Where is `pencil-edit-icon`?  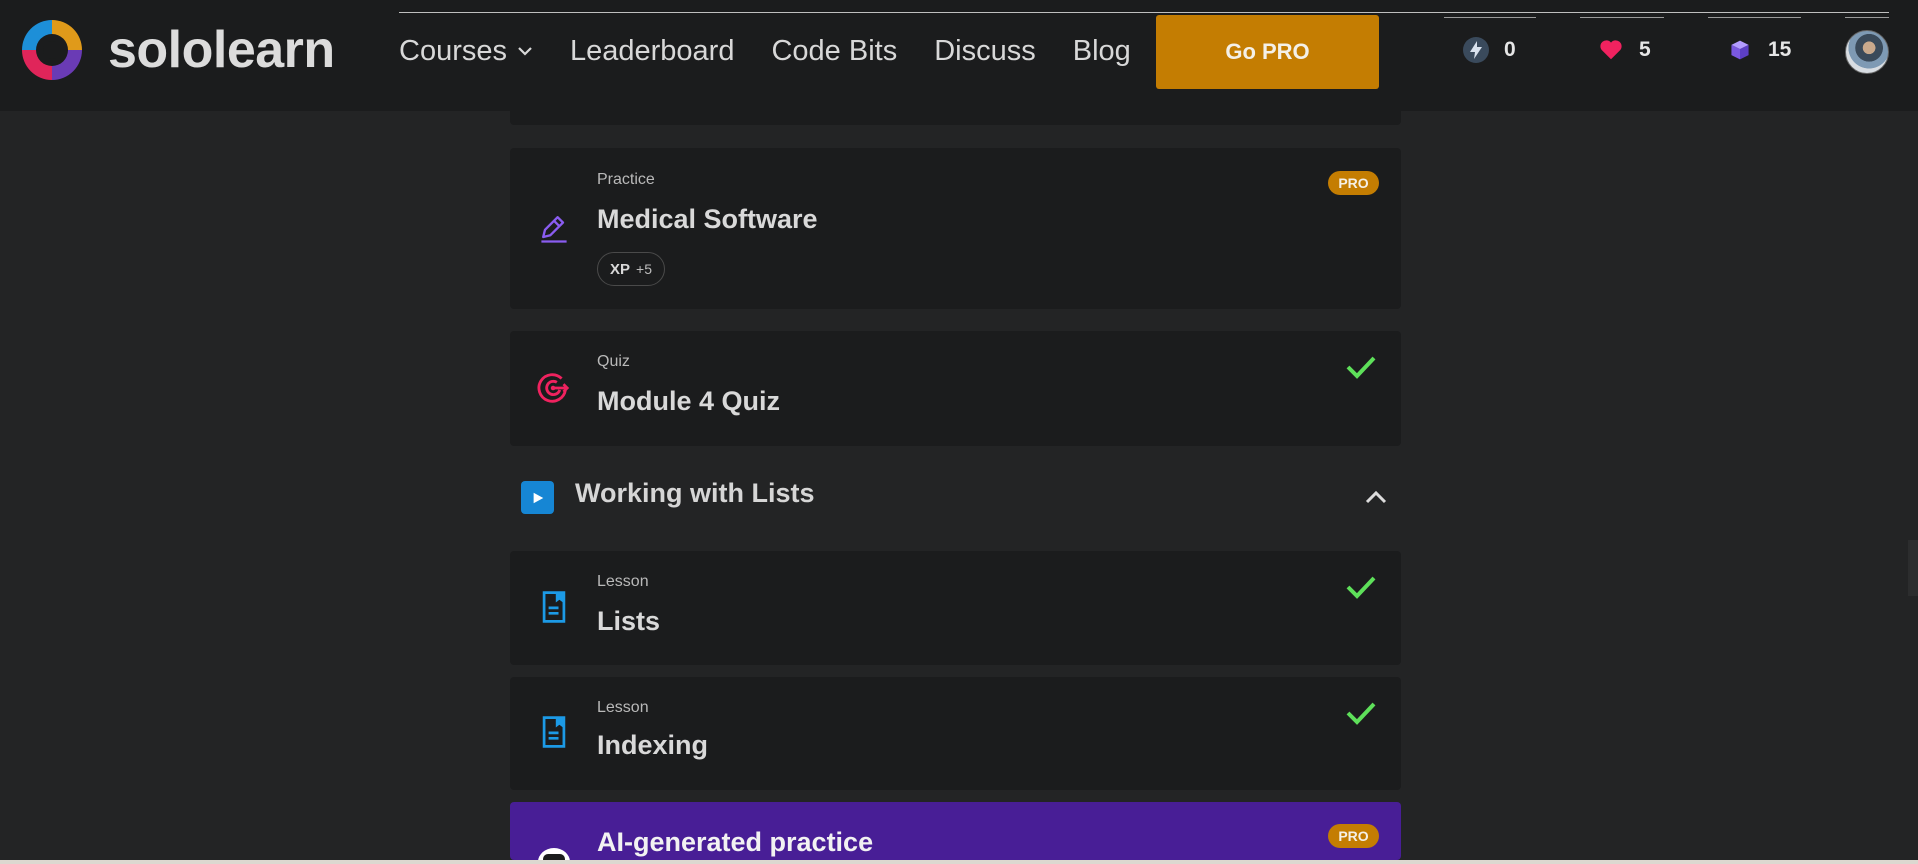
pencil-edit-icon is located at coordinates (554, 228).